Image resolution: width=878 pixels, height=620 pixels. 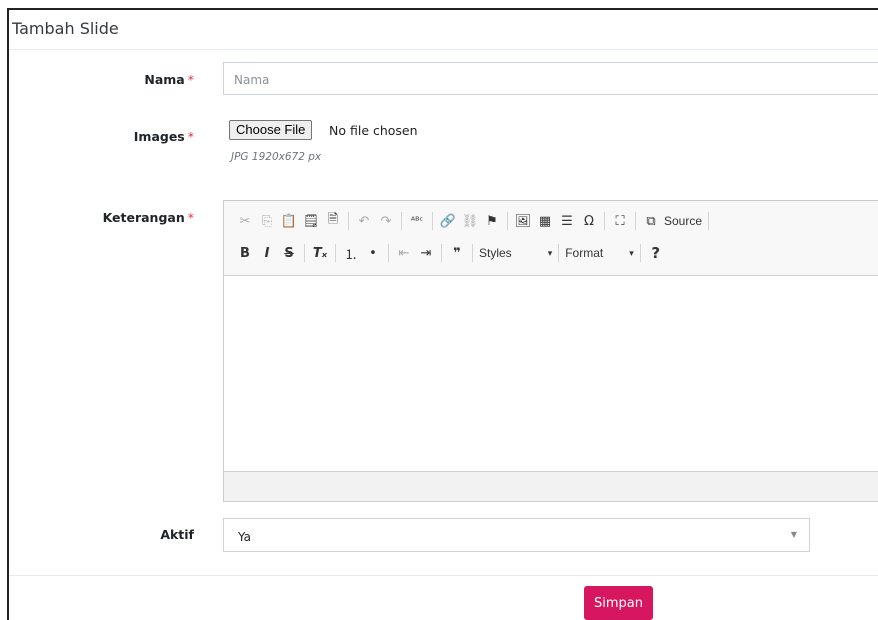 I want to click on styles-label: Styles, so click(x=495, y=253).